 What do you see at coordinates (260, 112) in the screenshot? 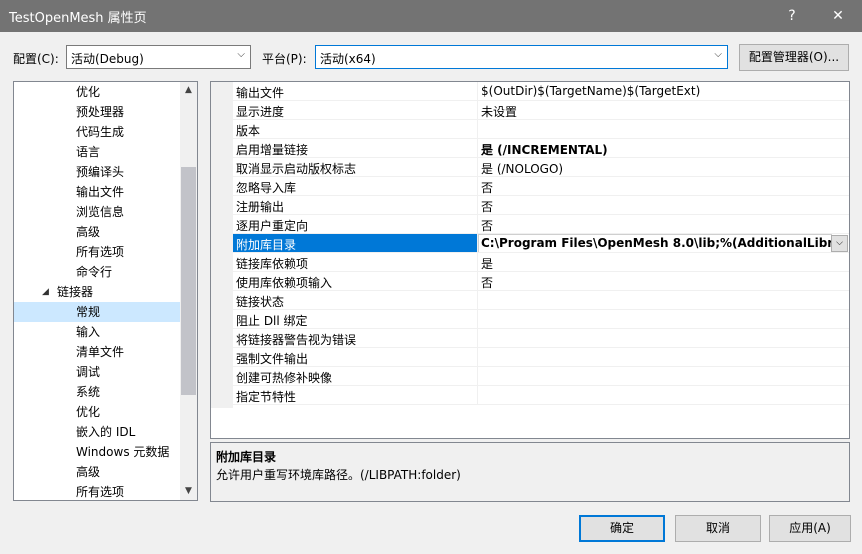
I see `property-name: 显示进度` at bounding box center [260, 112].